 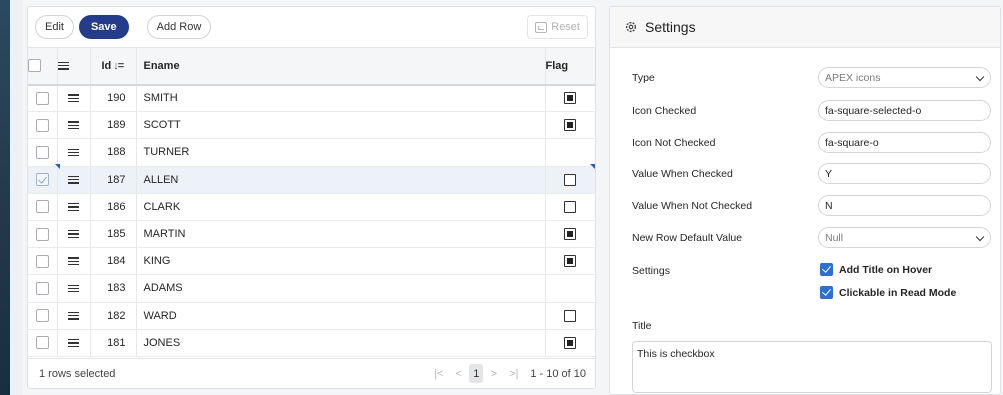 I want to click on id-cell: 187, so click(x=113, y=180).